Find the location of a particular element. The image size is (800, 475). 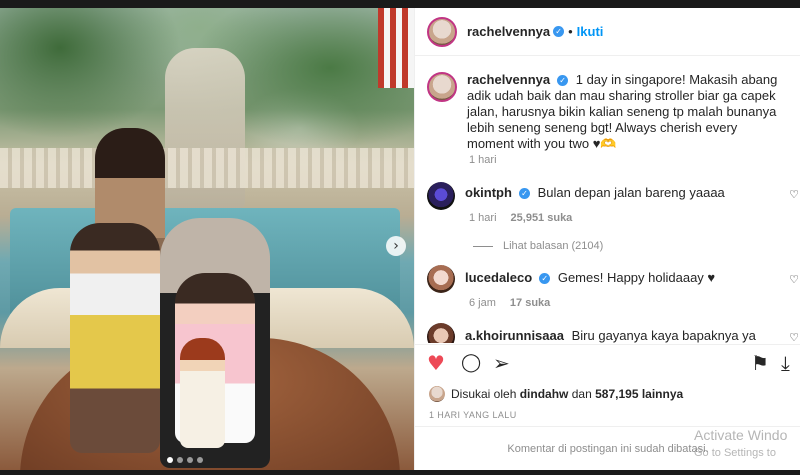

windows-activation-watermark: Activate Windo Go to Settings to is located at coordinates (740, 444).